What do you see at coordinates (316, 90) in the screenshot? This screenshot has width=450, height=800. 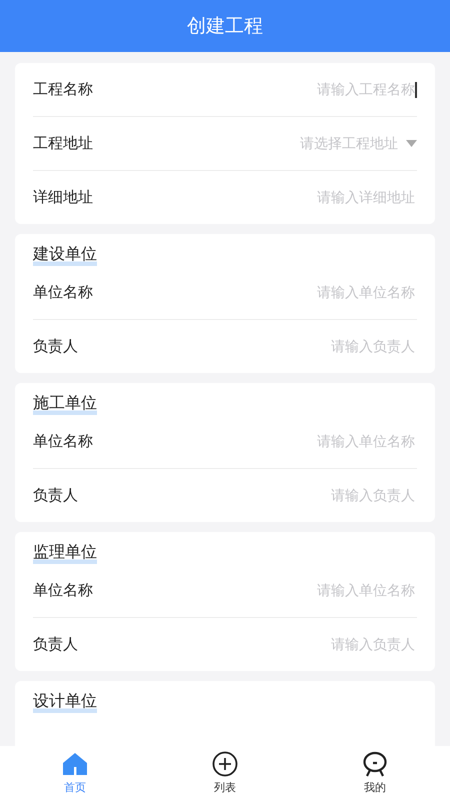 I see `input-field: 请输入工程名称` at bounding box center [316, 90].